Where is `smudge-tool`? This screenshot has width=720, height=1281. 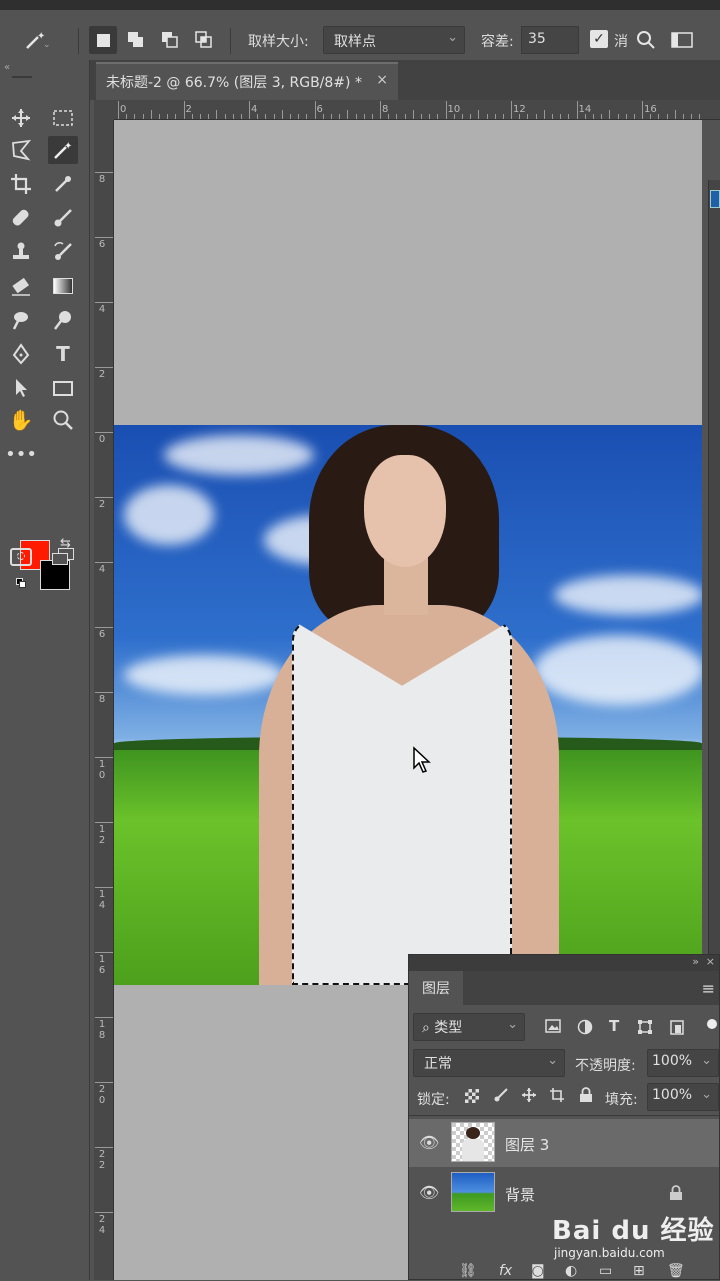
smudge-tool is located at coordinates (21, 320).